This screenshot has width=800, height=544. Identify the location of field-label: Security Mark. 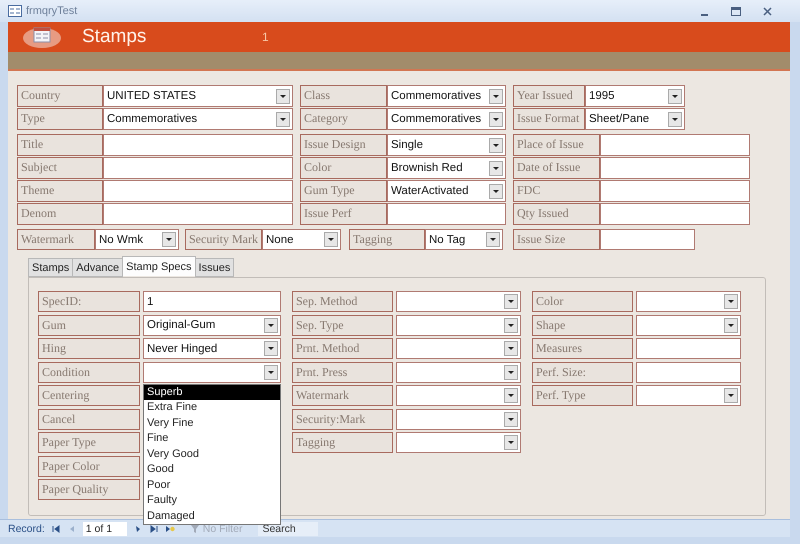
(223, 239).